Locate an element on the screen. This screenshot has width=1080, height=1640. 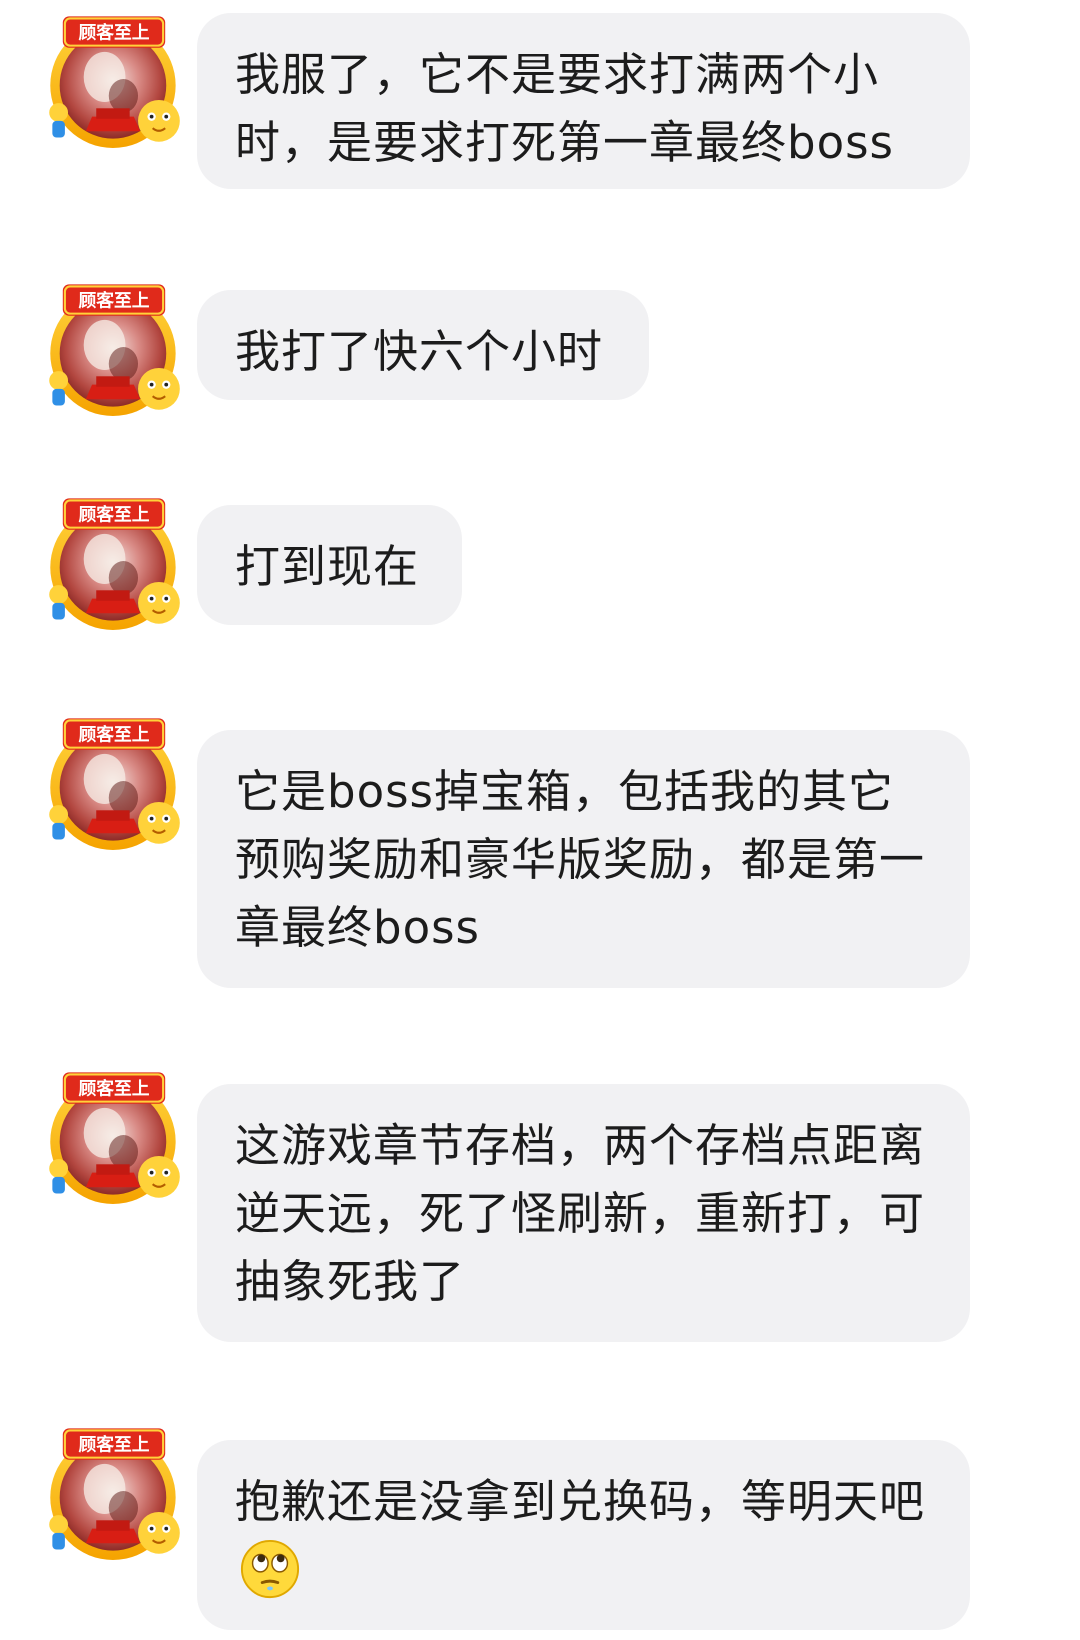
message-bubble: 我服了，它不是要求打满两个小时，是要求打死第一章最终boss is located at coordinates (583, 101).